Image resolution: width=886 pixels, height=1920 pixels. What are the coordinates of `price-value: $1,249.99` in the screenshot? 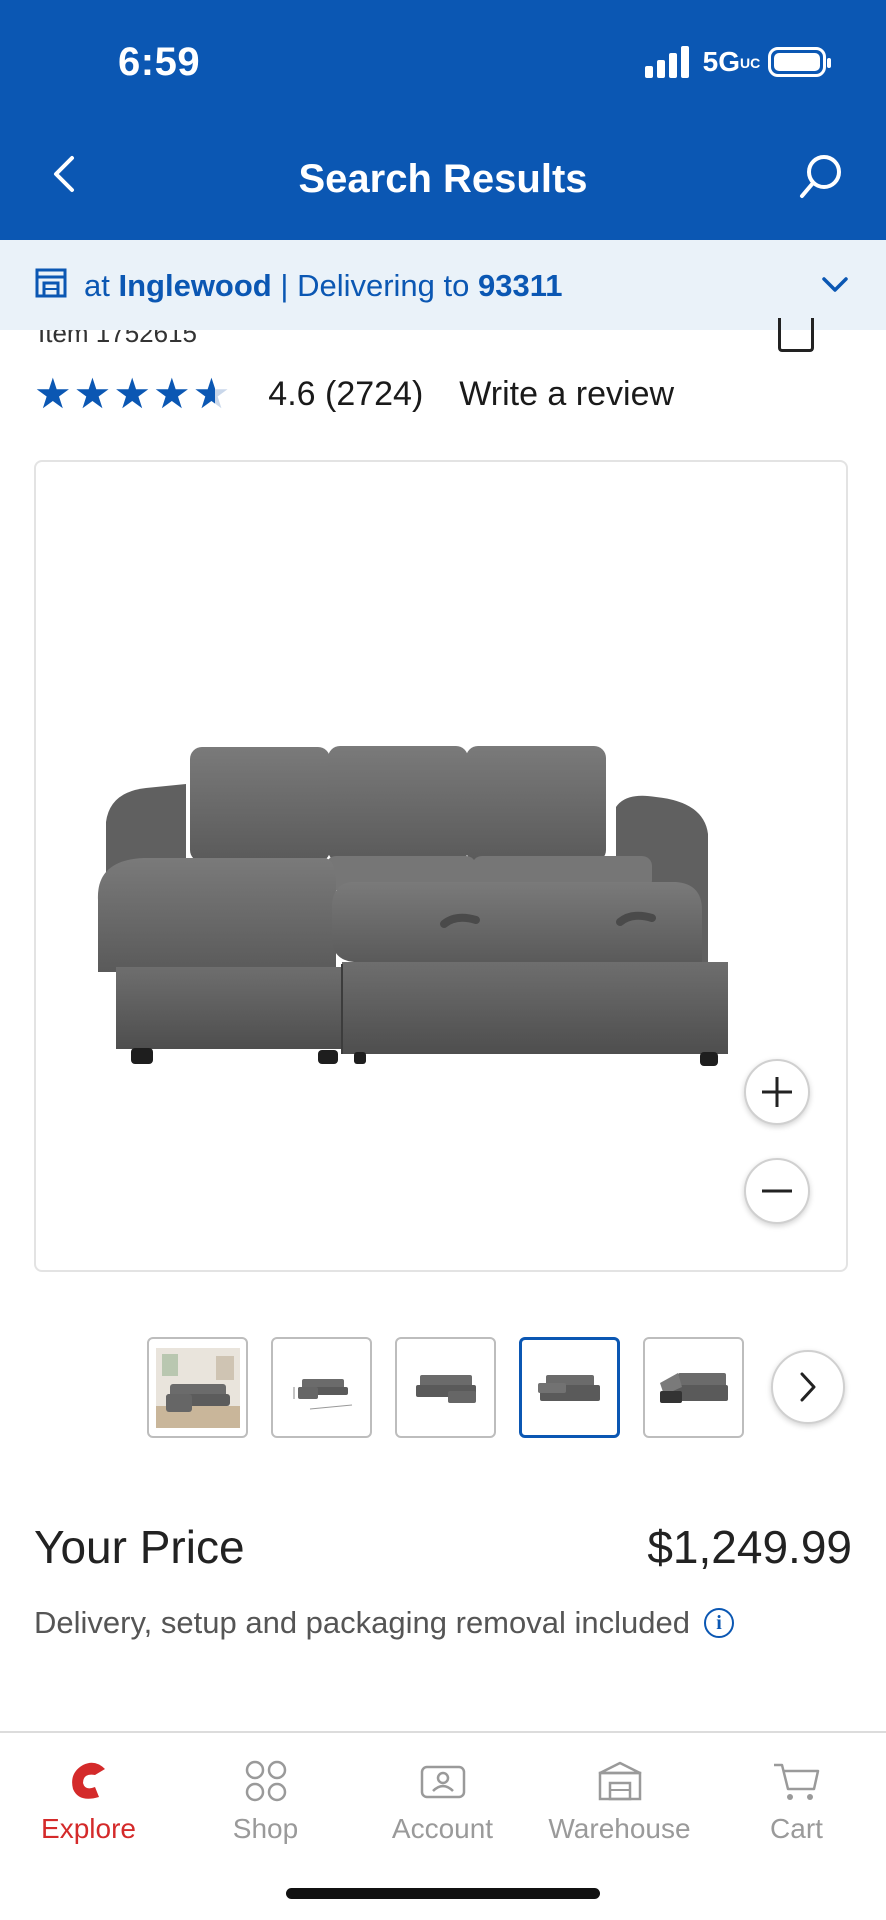 It's located at (749, 1547).